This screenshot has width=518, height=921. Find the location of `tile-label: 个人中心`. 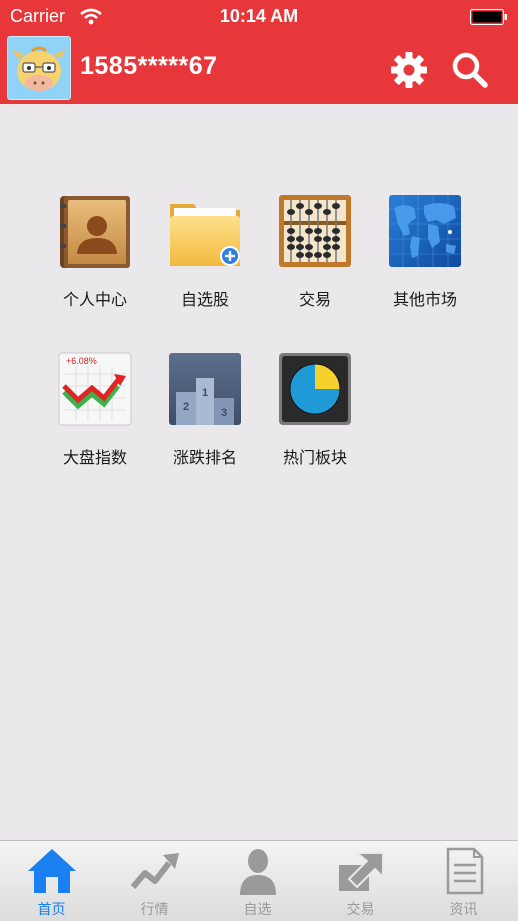

tile-label: 个人中心 is located at coordinates (94, 299).